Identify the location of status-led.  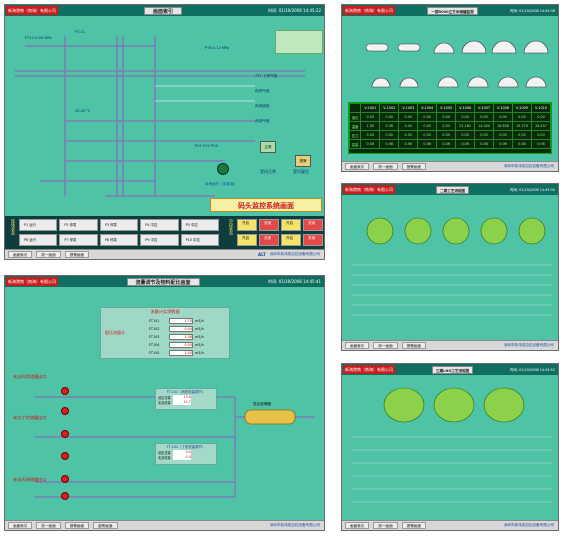
(223, 169).